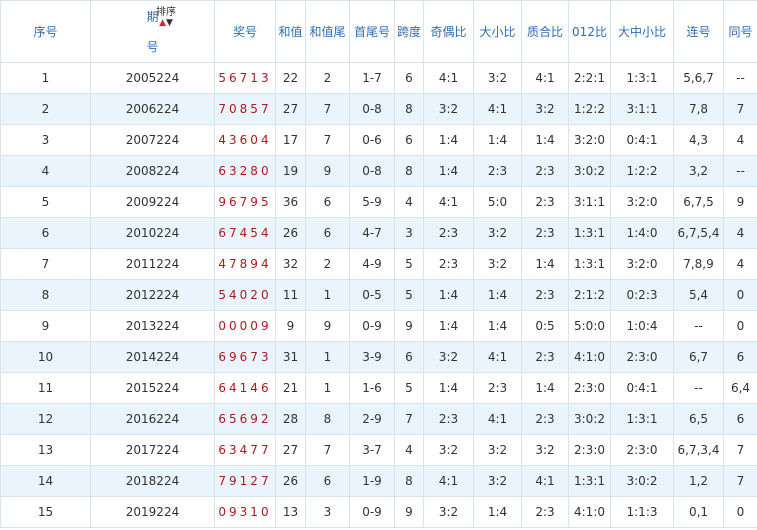 The height and width of the screenshot is (530, 757). Describe the element at coordinates (245, 202) in the screenshot. I see `cell-award: 96795` at that location.